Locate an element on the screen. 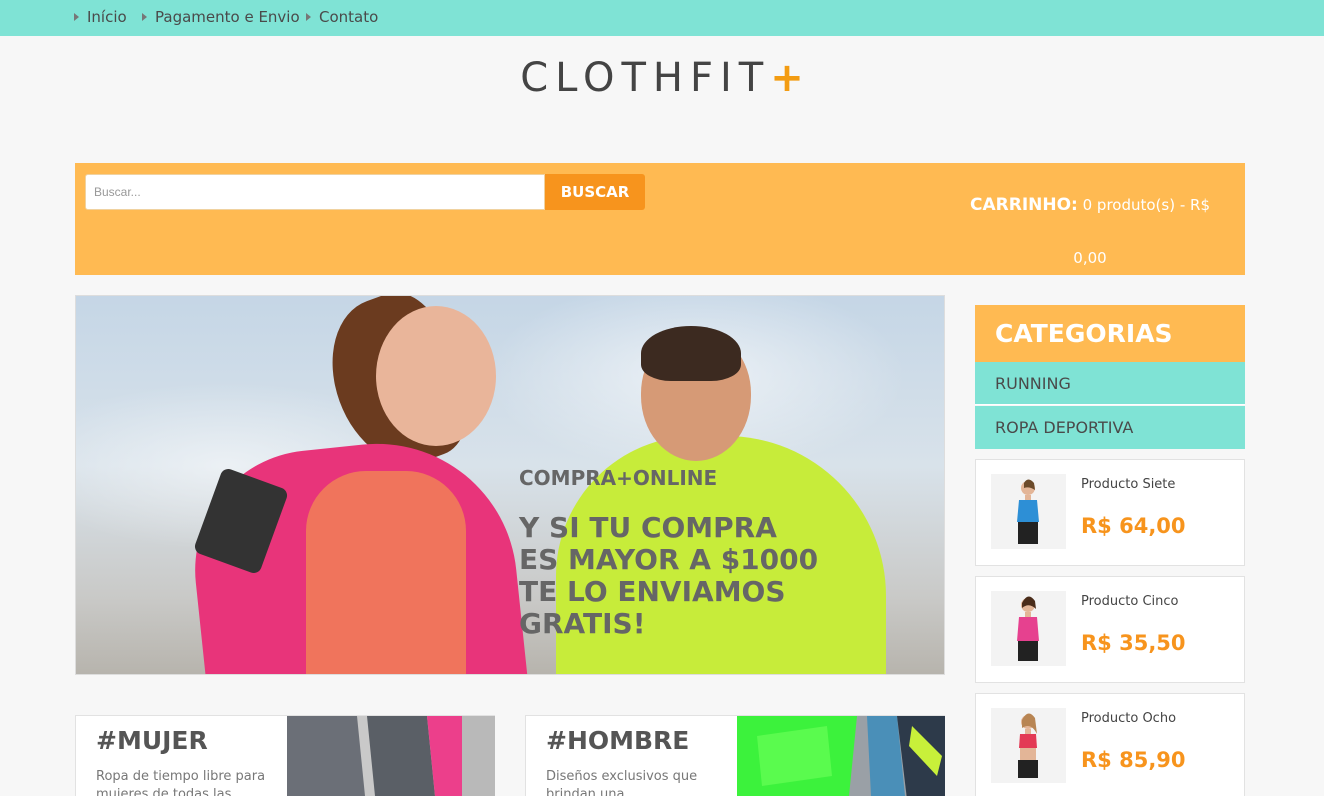 The height and width of the screenshot is (796, 1324). product-name: Producto Cinco is located at coordinates (1130, 601).